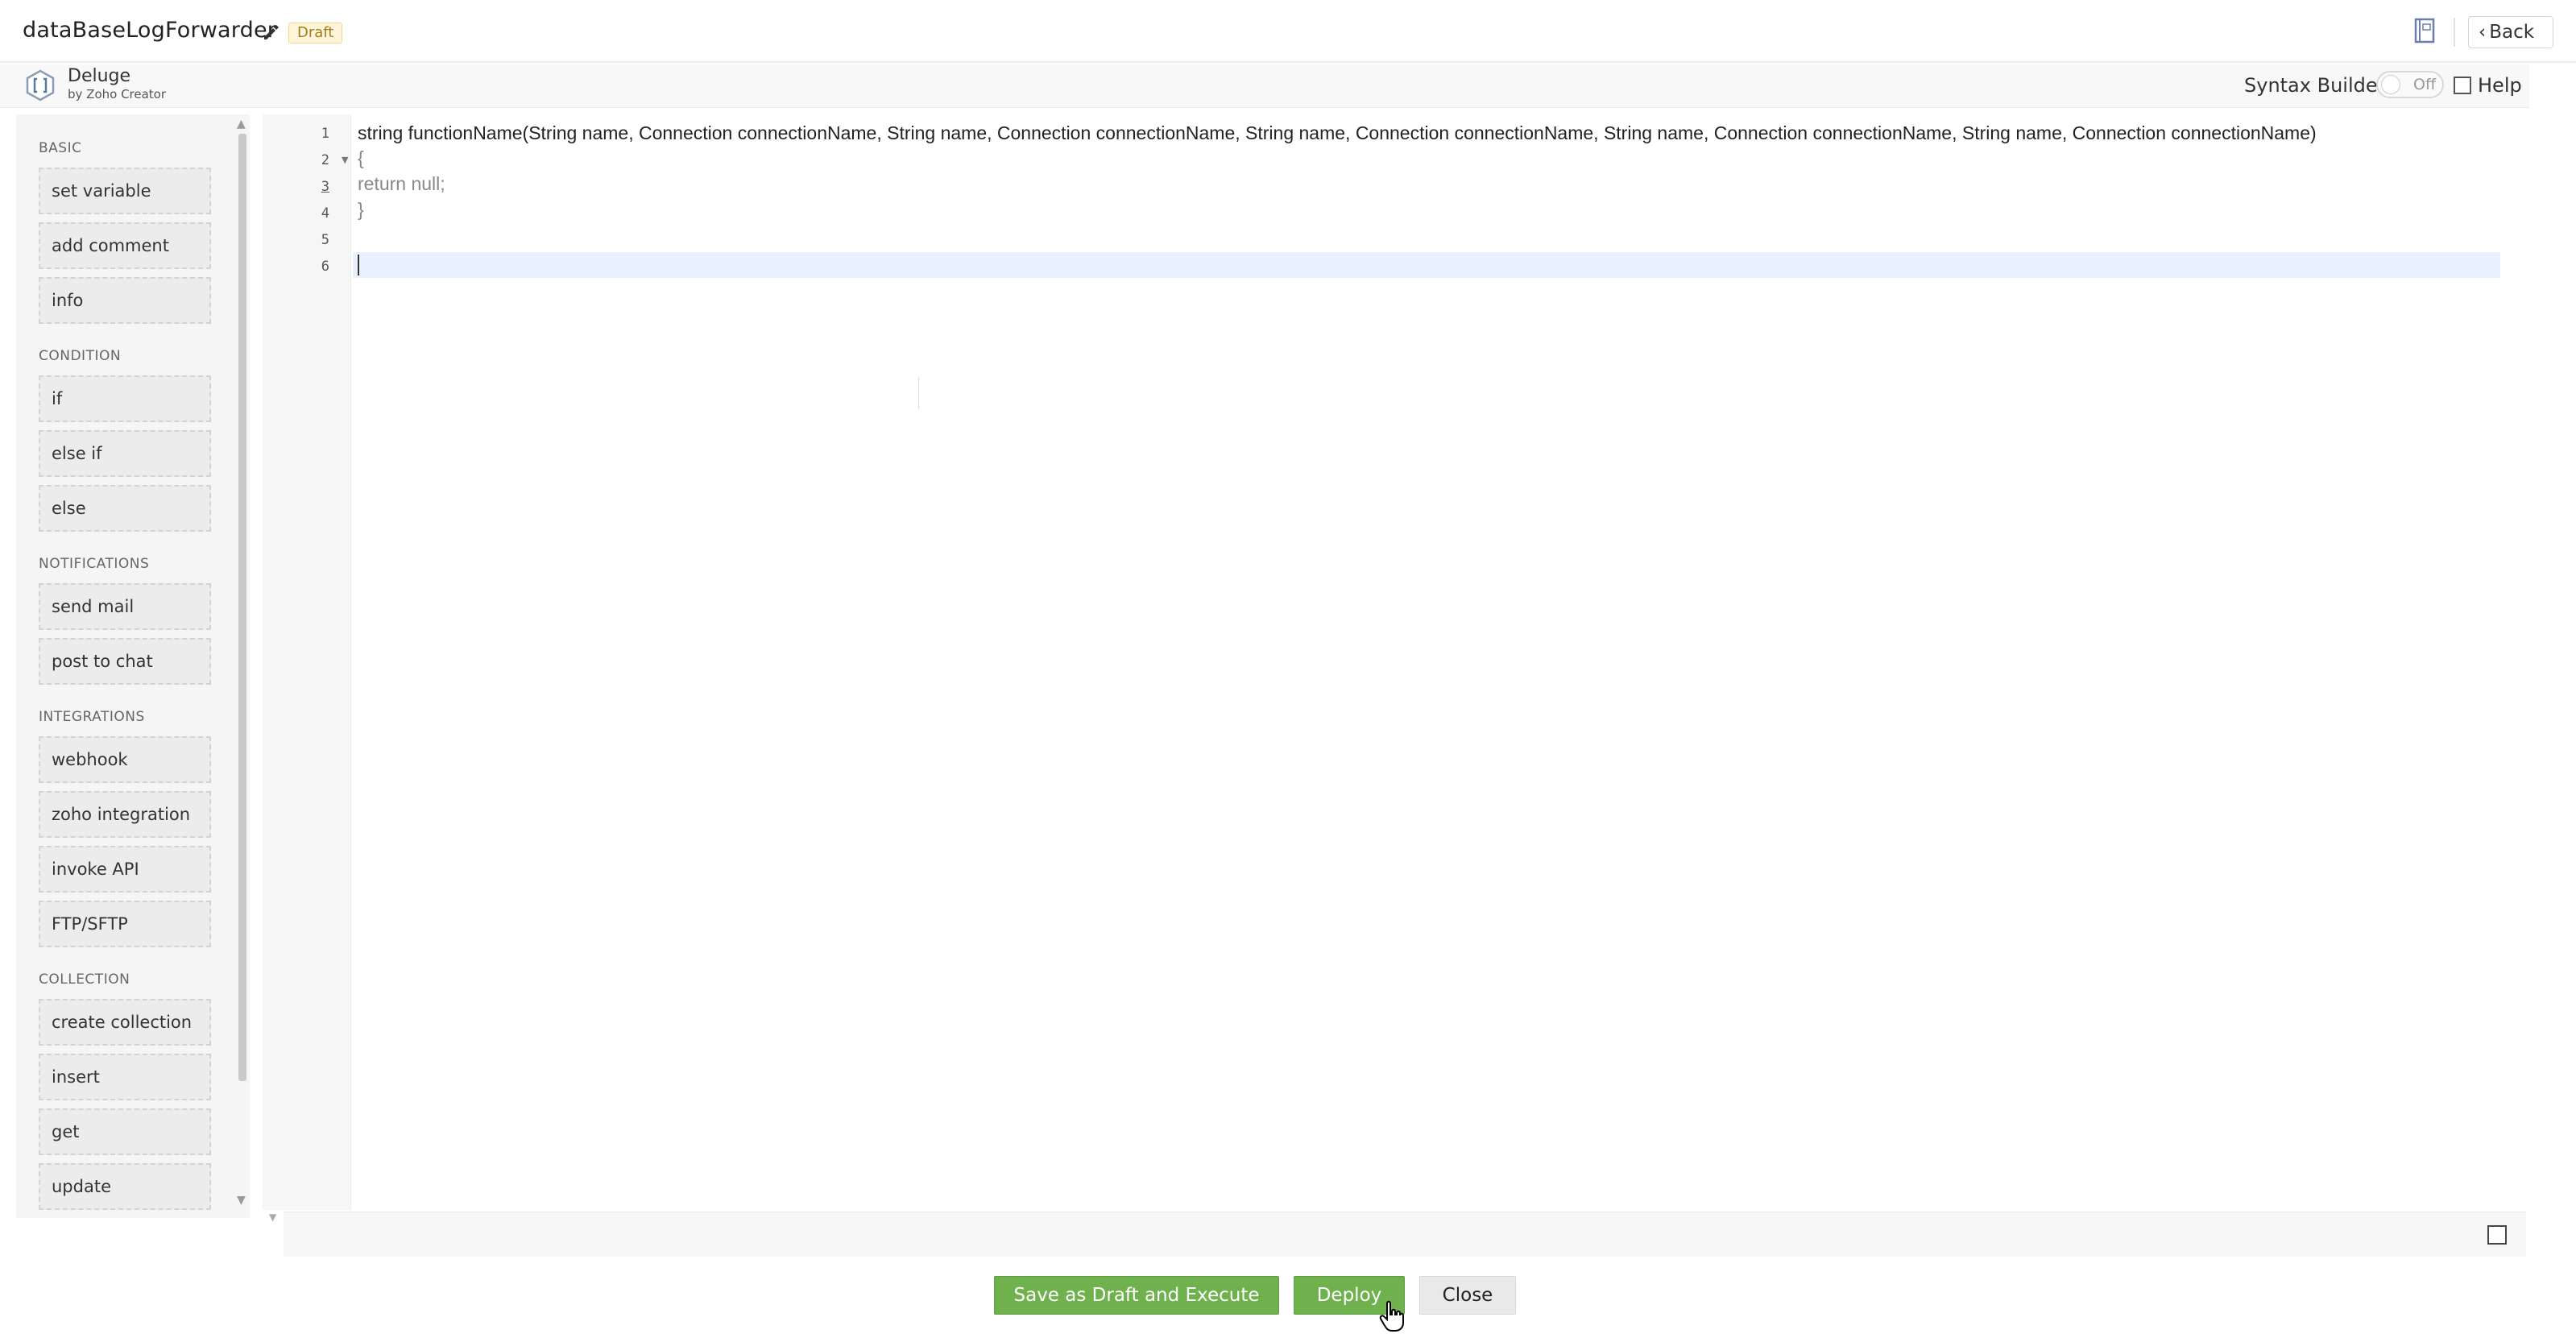 Image resolution: width=2576 pixels, height=1338 pixels. I want to click on hand-pointer-cursor-icon, so click(1391, 1316).